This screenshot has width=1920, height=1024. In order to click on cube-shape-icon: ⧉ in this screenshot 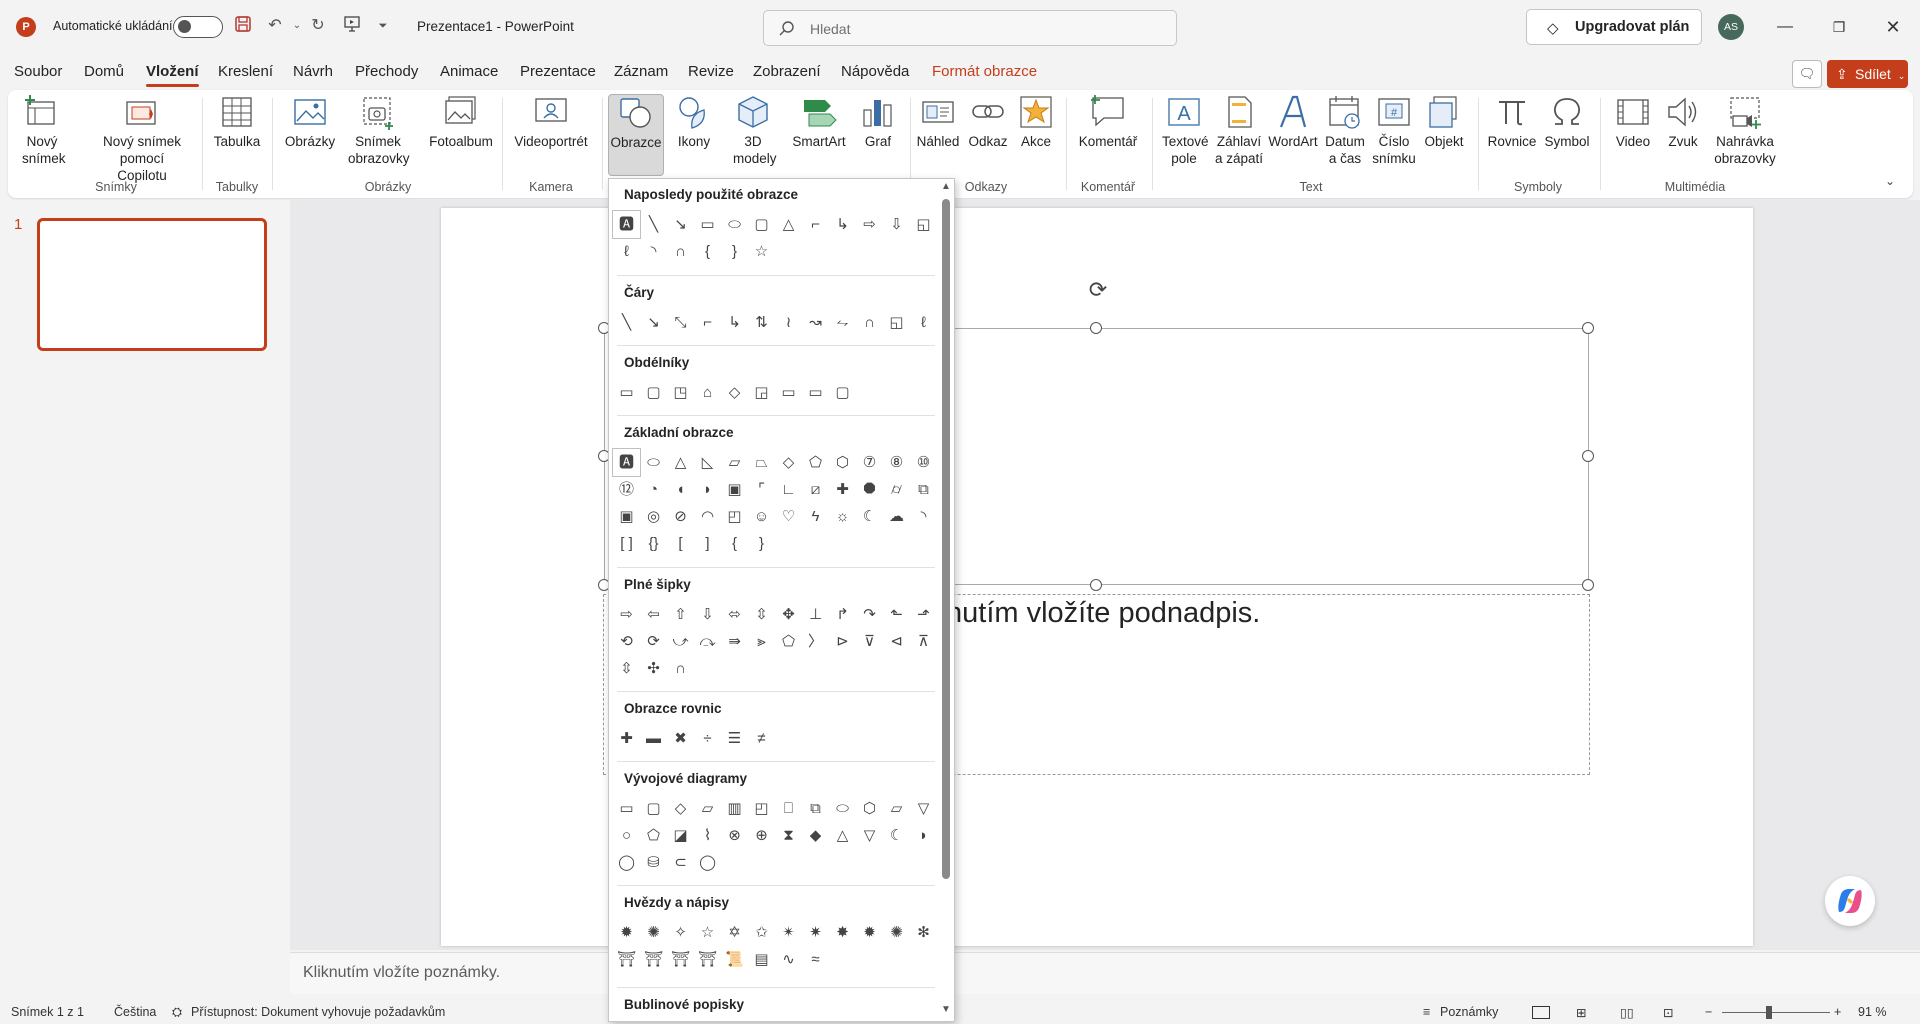, I will do `click(923, 489)`.